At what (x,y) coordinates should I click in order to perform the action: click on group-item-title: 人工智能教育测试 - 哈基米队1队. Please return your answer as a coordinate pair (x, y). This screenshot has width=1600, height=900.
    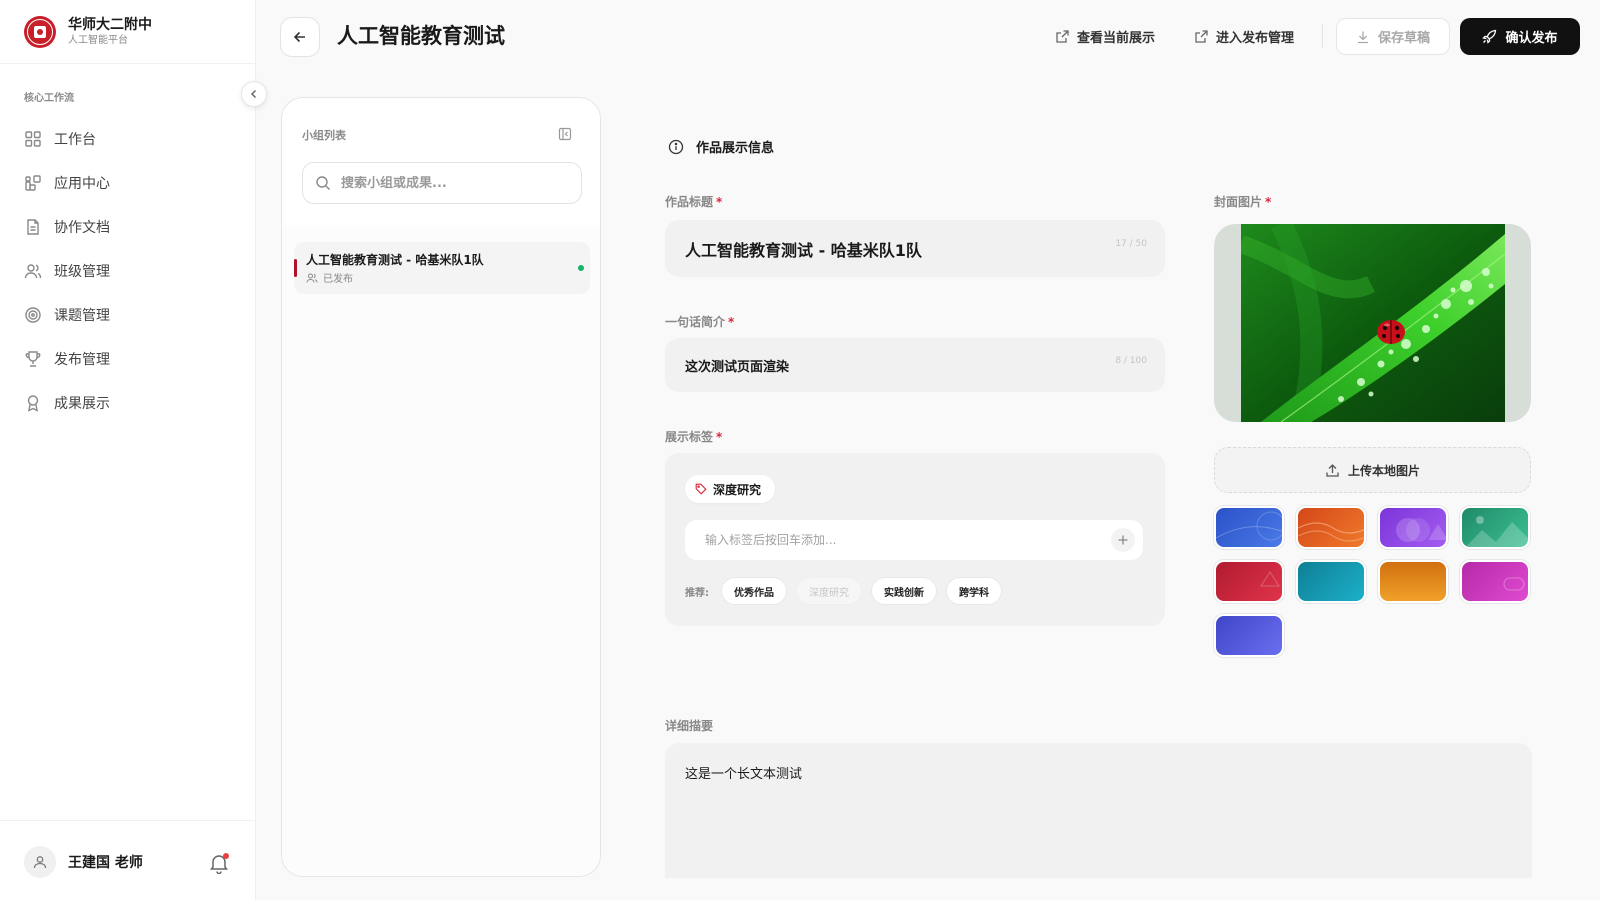
    Looking at the image, I should click on (395, 260).